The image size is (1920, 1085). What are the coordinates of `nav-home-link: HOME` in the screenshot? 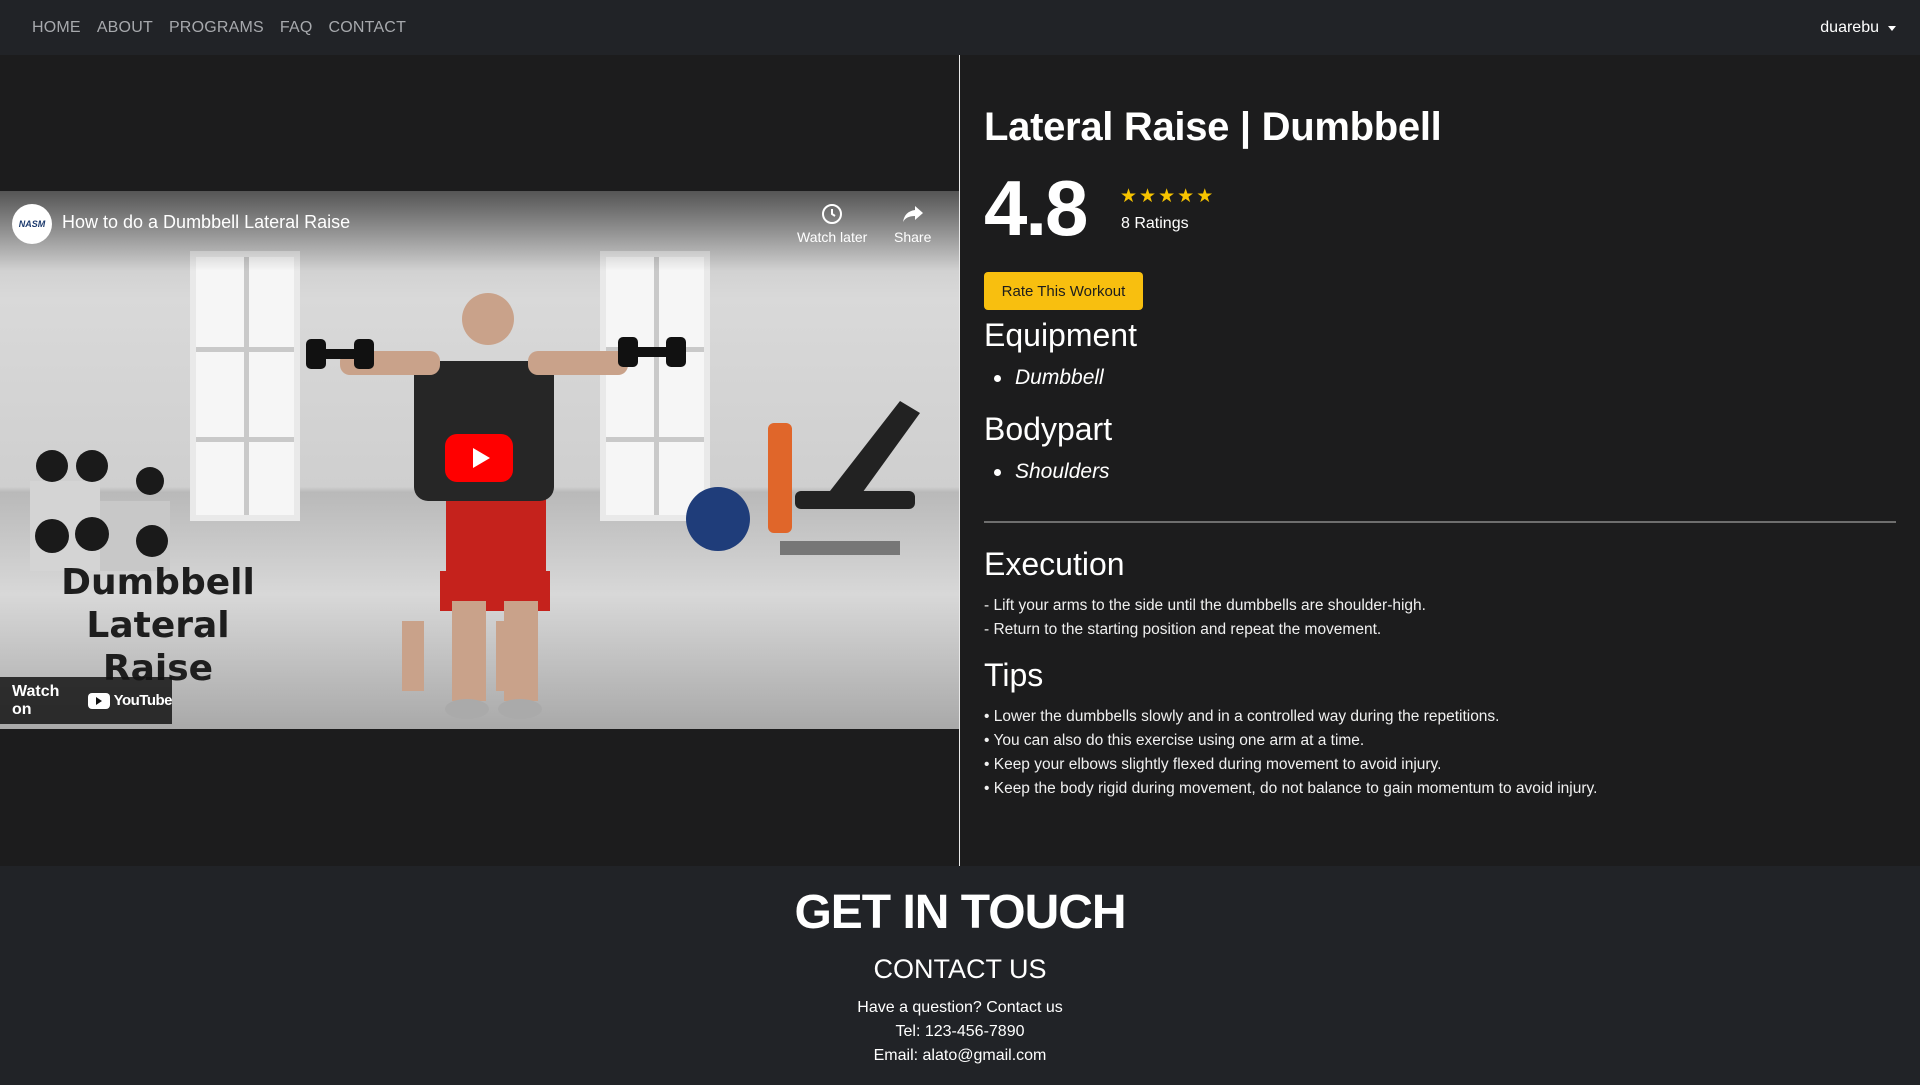 It's located at (56, 28).